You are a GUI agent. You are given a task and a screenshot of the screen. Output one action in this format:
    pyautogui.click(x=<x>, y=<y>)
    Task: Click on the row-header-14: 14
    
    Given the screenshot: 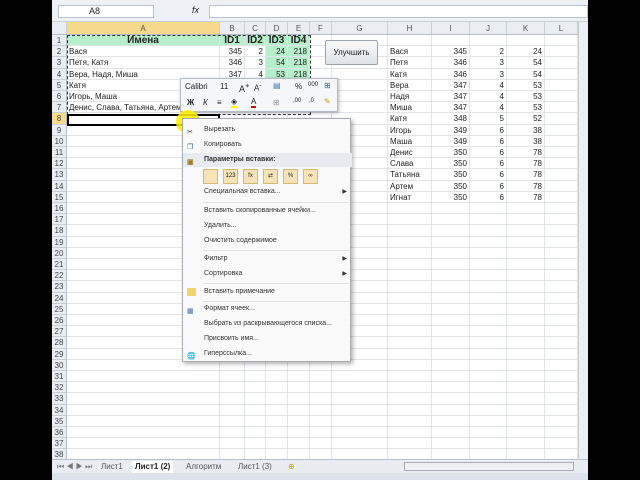 What is the action you would take?
    pyautogui.click(x=59, y=186)
    